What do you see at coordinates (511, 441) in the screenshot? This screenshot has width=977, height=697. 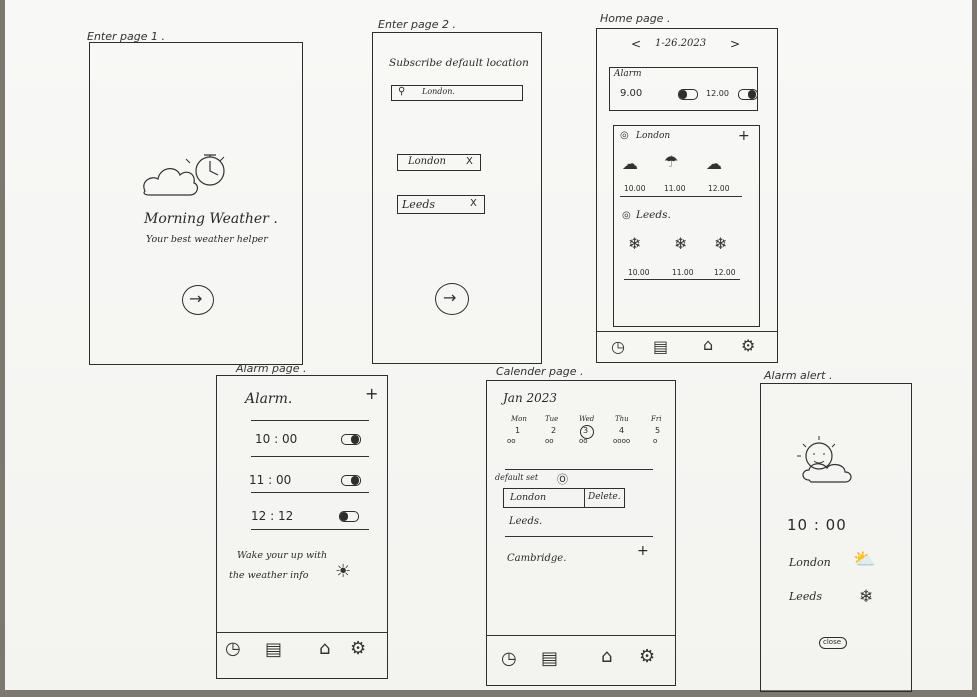 I see `day-dots: oo` at bounding box center [511, 441].